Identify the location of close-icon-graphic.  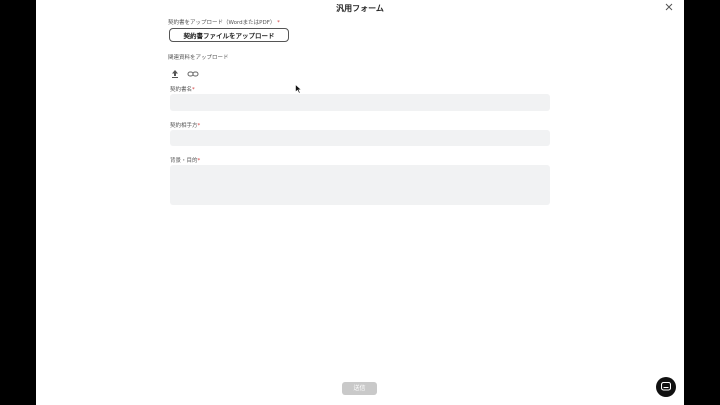
(669, 7).